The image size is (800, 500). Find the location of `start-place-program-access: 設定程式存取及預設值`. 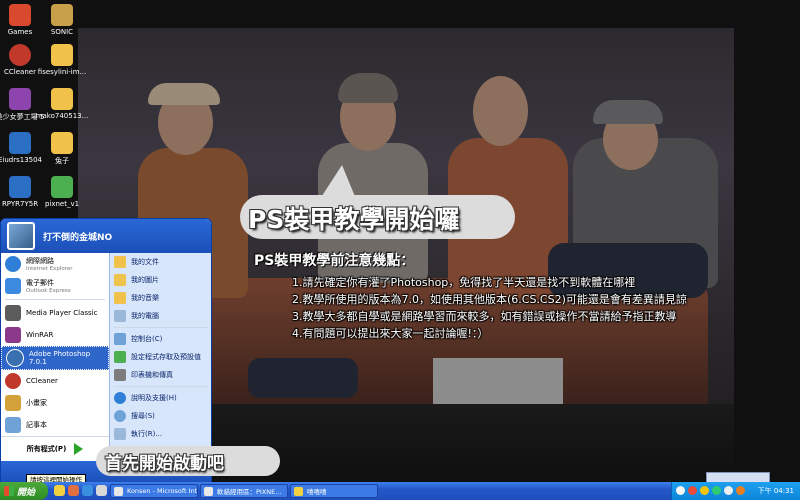

start-place-program-access: 設定程式存取及預設值 is located at coordinates (160, 357).